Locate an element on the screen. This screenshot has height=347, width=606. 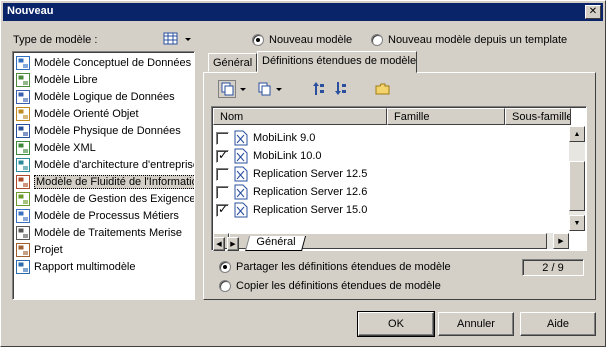
definition-row: Replication Server 12.6 is located at coordinates (291, 192).